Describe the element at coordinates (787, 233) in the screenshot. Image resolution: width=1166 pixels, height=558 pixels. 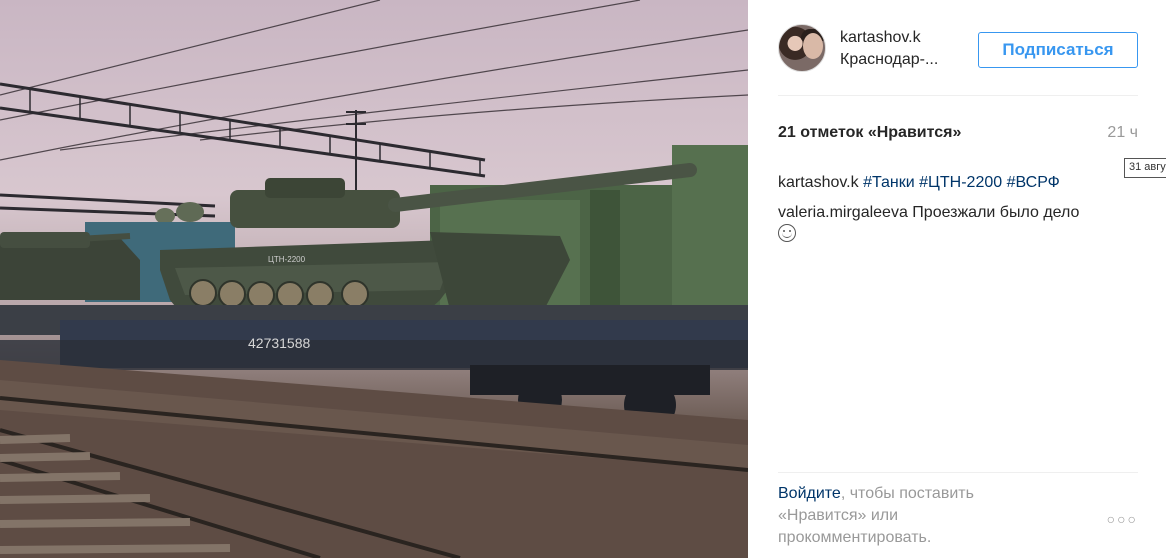
I see `smiley-emoji-icon` at that location.